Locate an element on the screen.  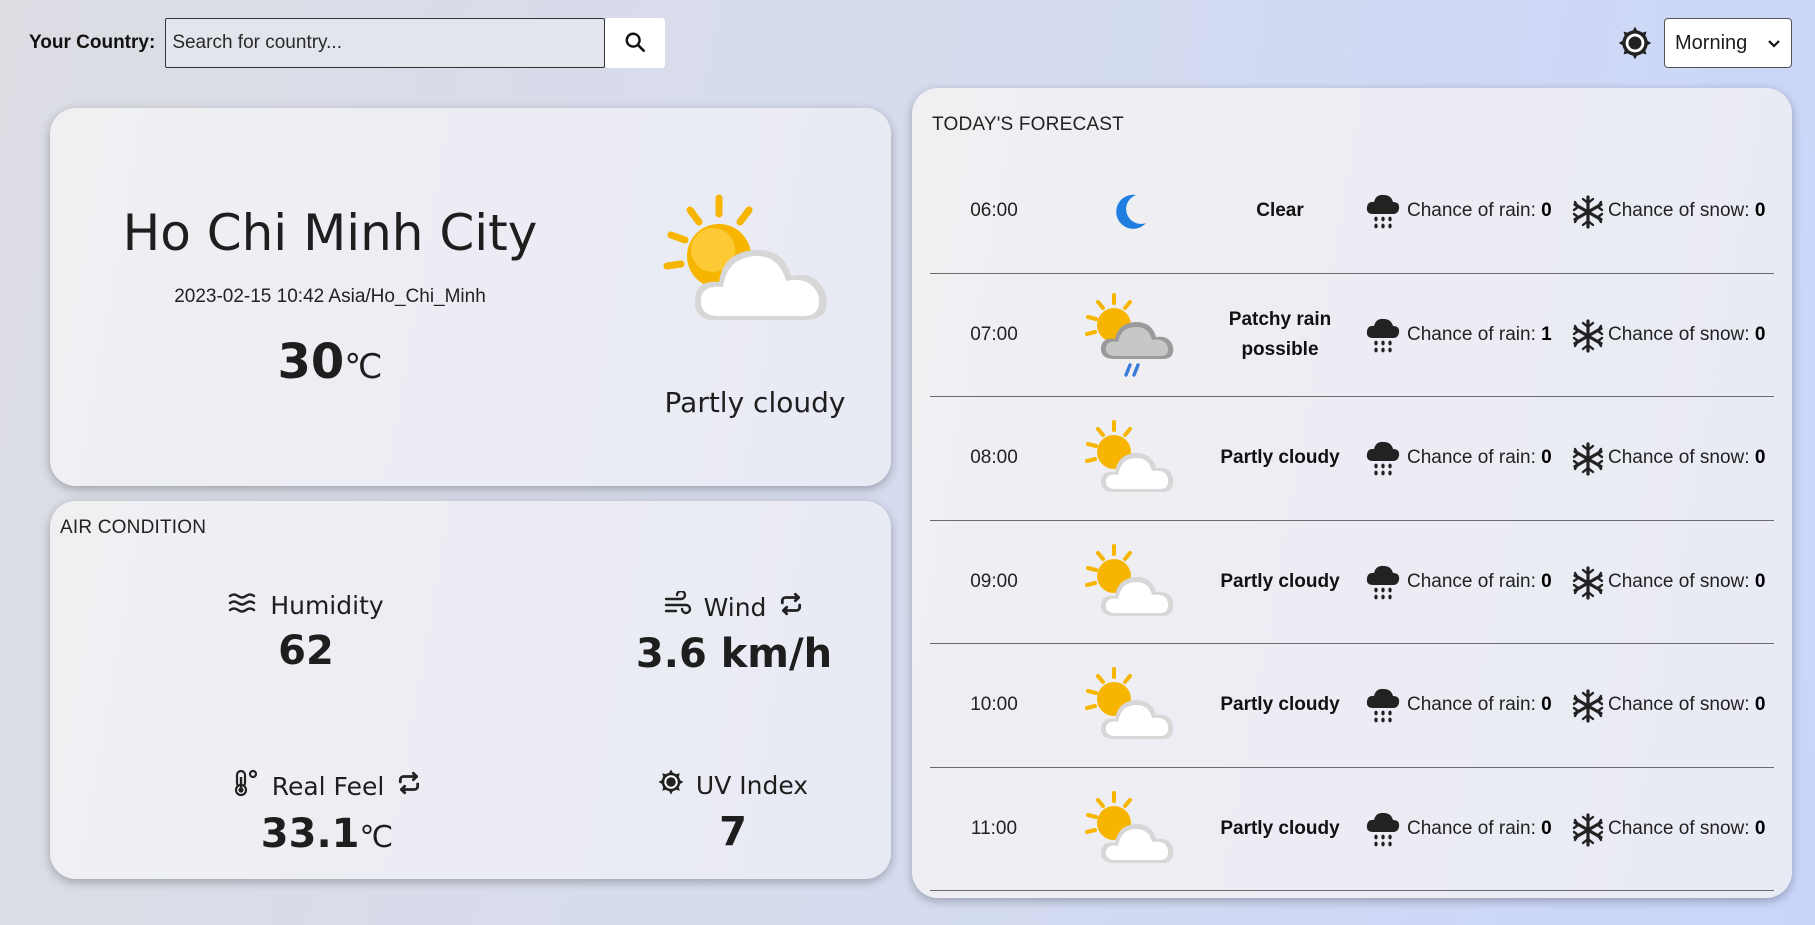
moon-icon is located at coordinates (1130, 211).